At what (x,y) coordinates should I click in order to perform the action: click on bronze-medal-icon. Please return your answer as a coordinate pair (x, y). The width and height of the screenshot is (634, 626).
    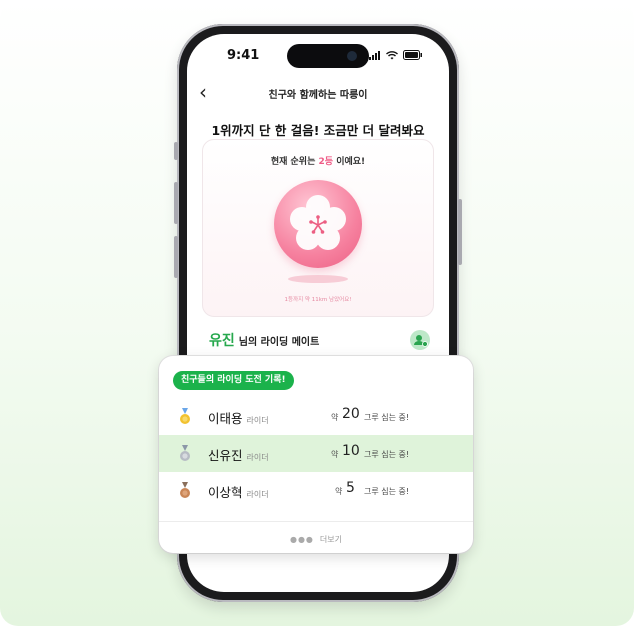
    Looking at the image, I should click on (185, 490).